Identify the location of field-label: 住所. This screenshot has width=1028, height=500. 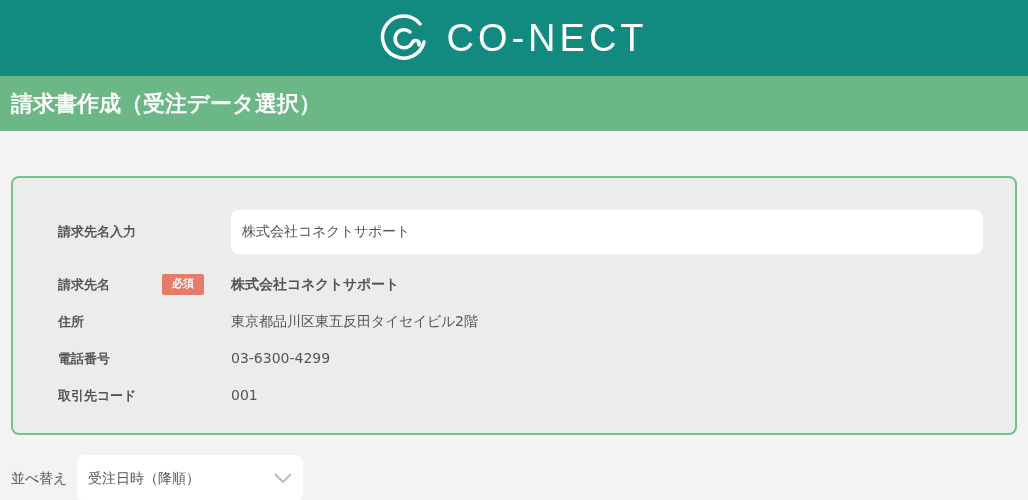
(71, 321).